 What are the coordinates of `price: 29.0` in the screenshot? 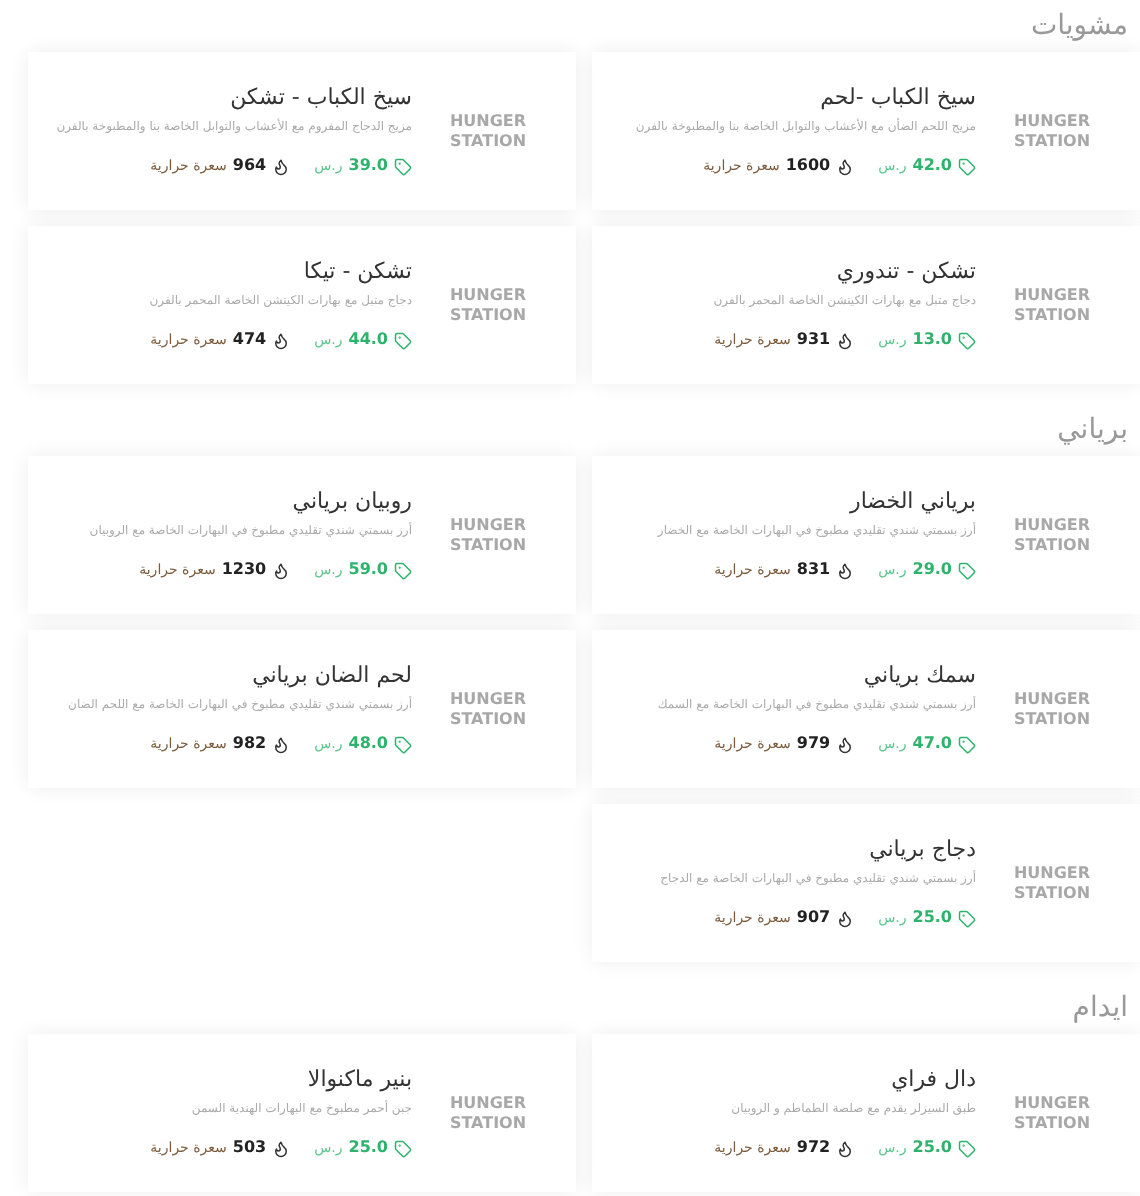 It's located at (932, 570).